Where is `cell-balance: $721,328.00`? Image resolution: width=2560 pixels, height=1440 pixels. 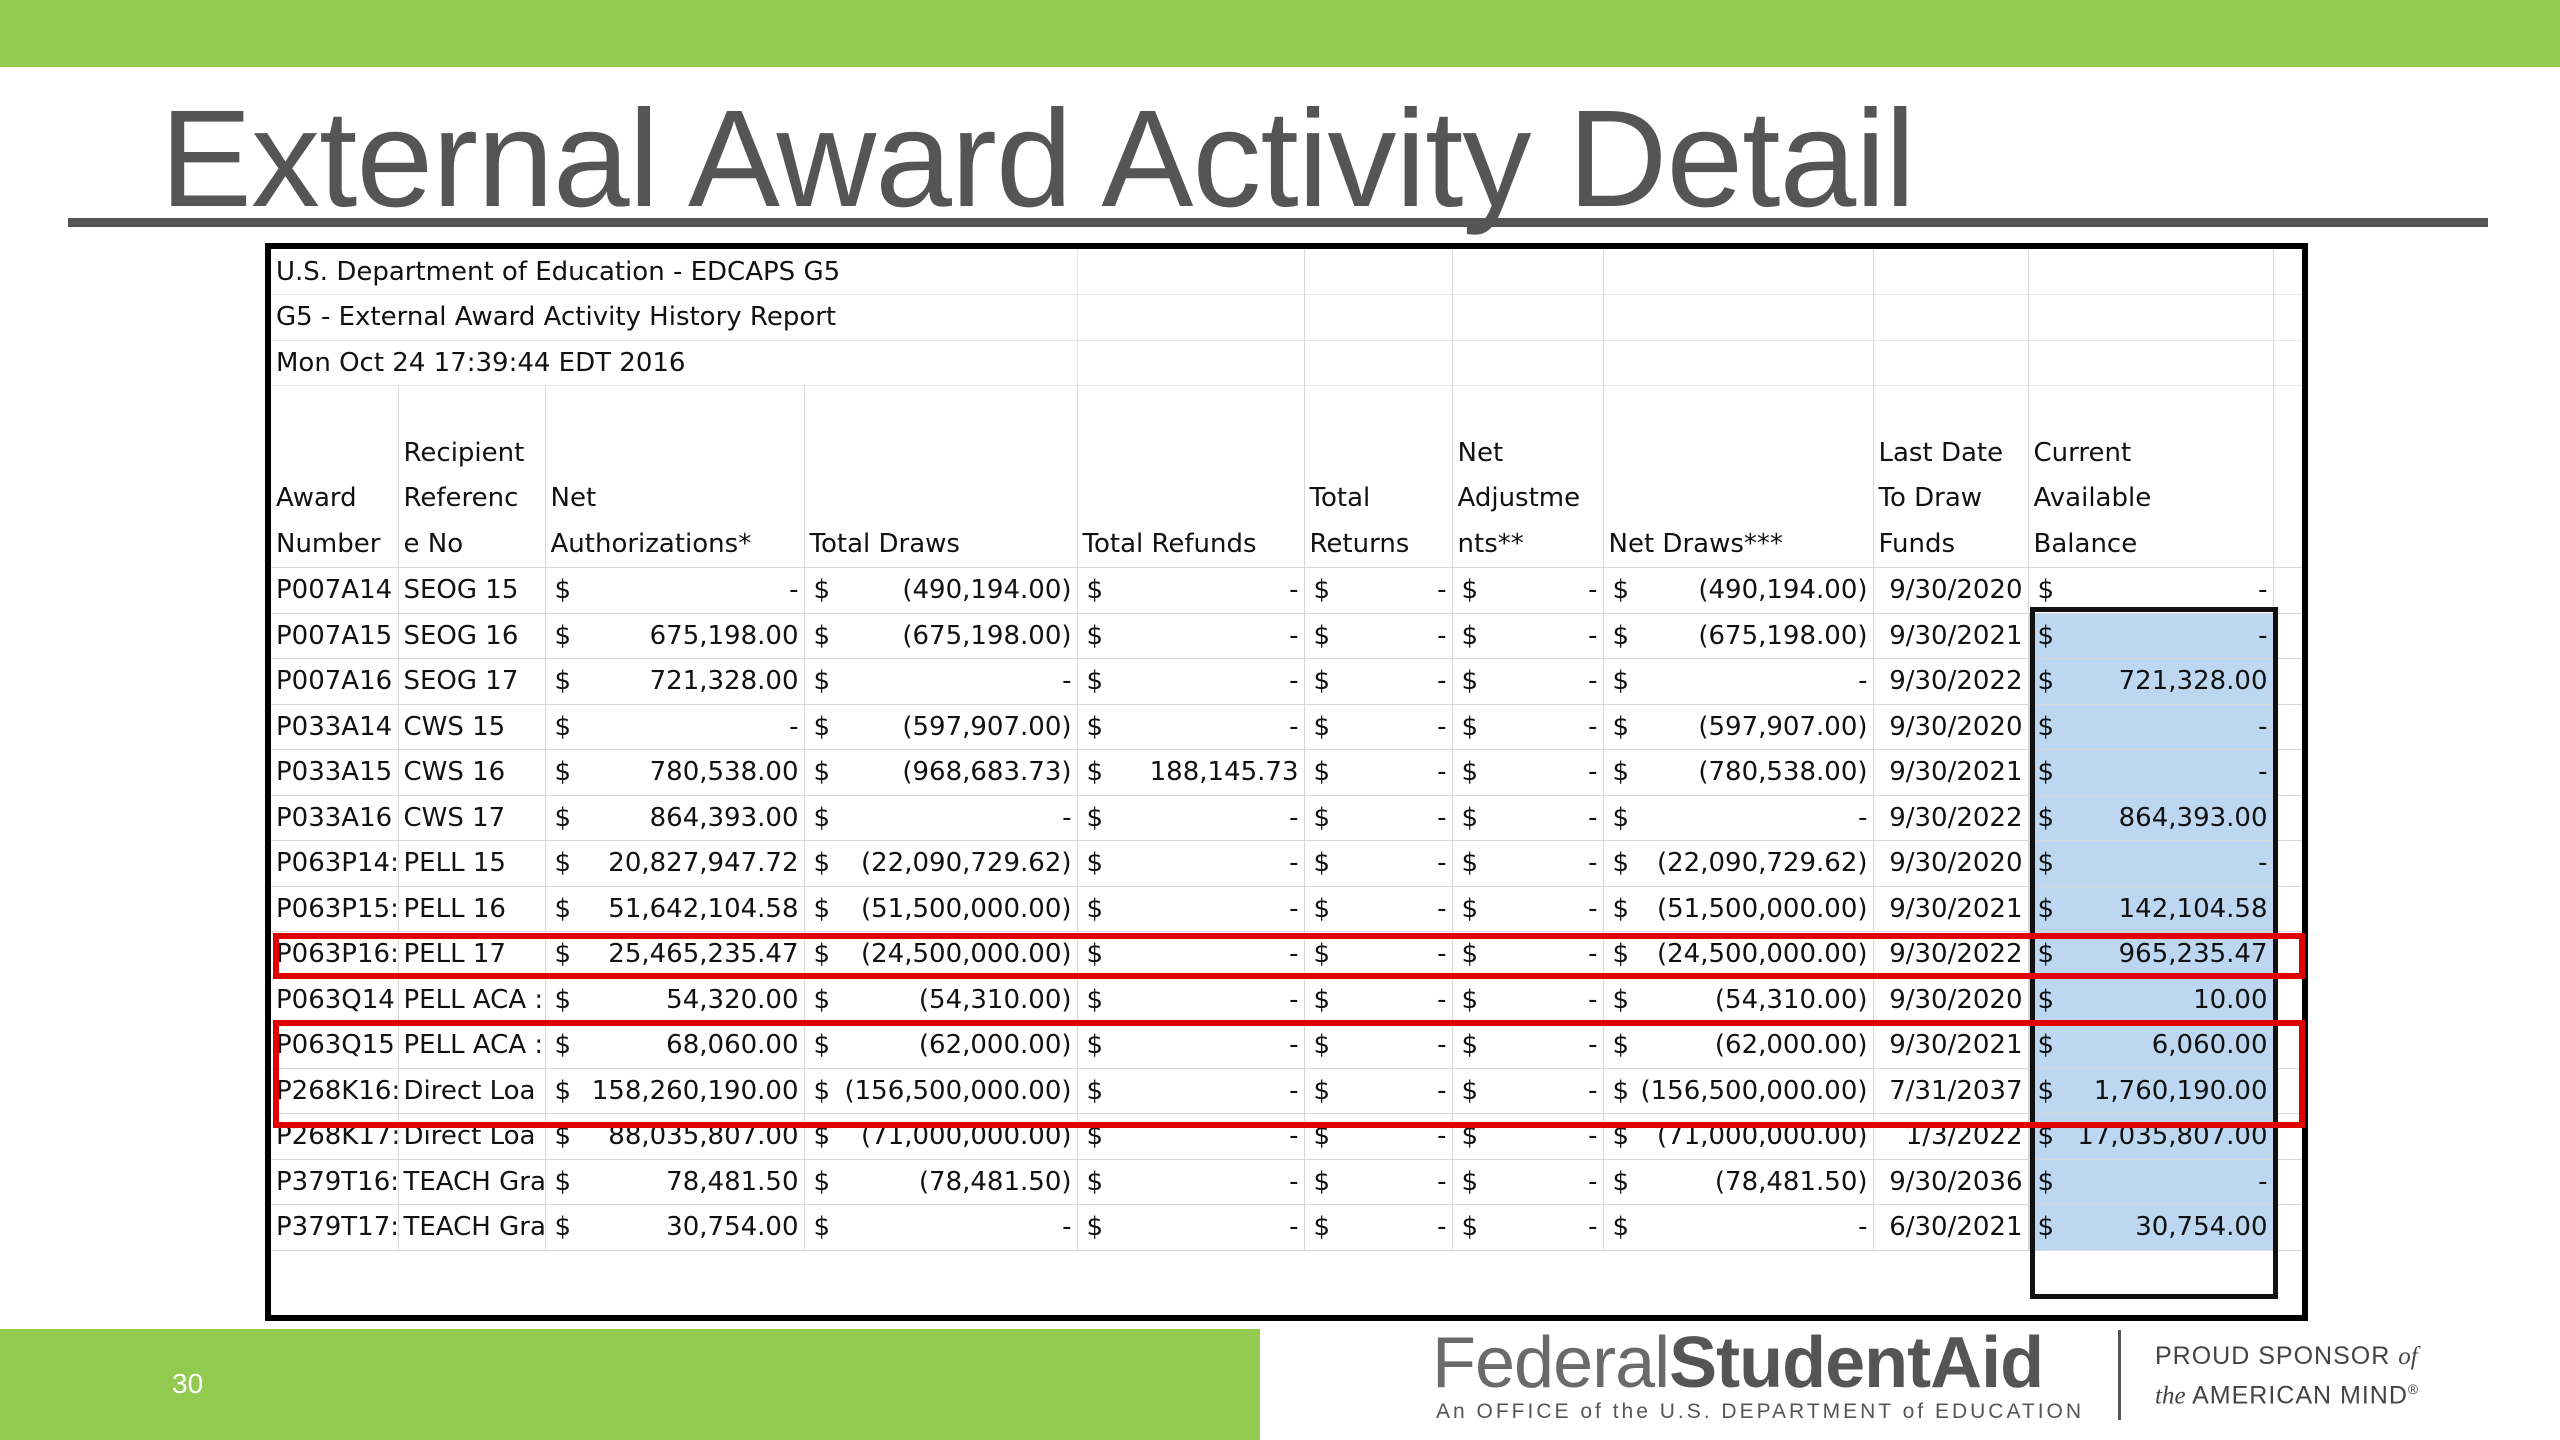 cell-balance: $721,328.00 is located at coordinates (2151, 681).